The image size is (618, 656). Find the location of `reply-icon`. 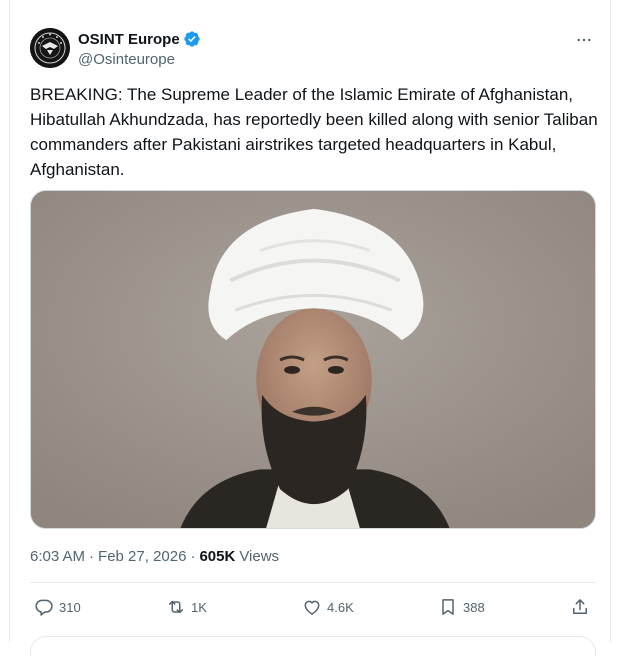

reply-icon is located at coordinates (44, 607).